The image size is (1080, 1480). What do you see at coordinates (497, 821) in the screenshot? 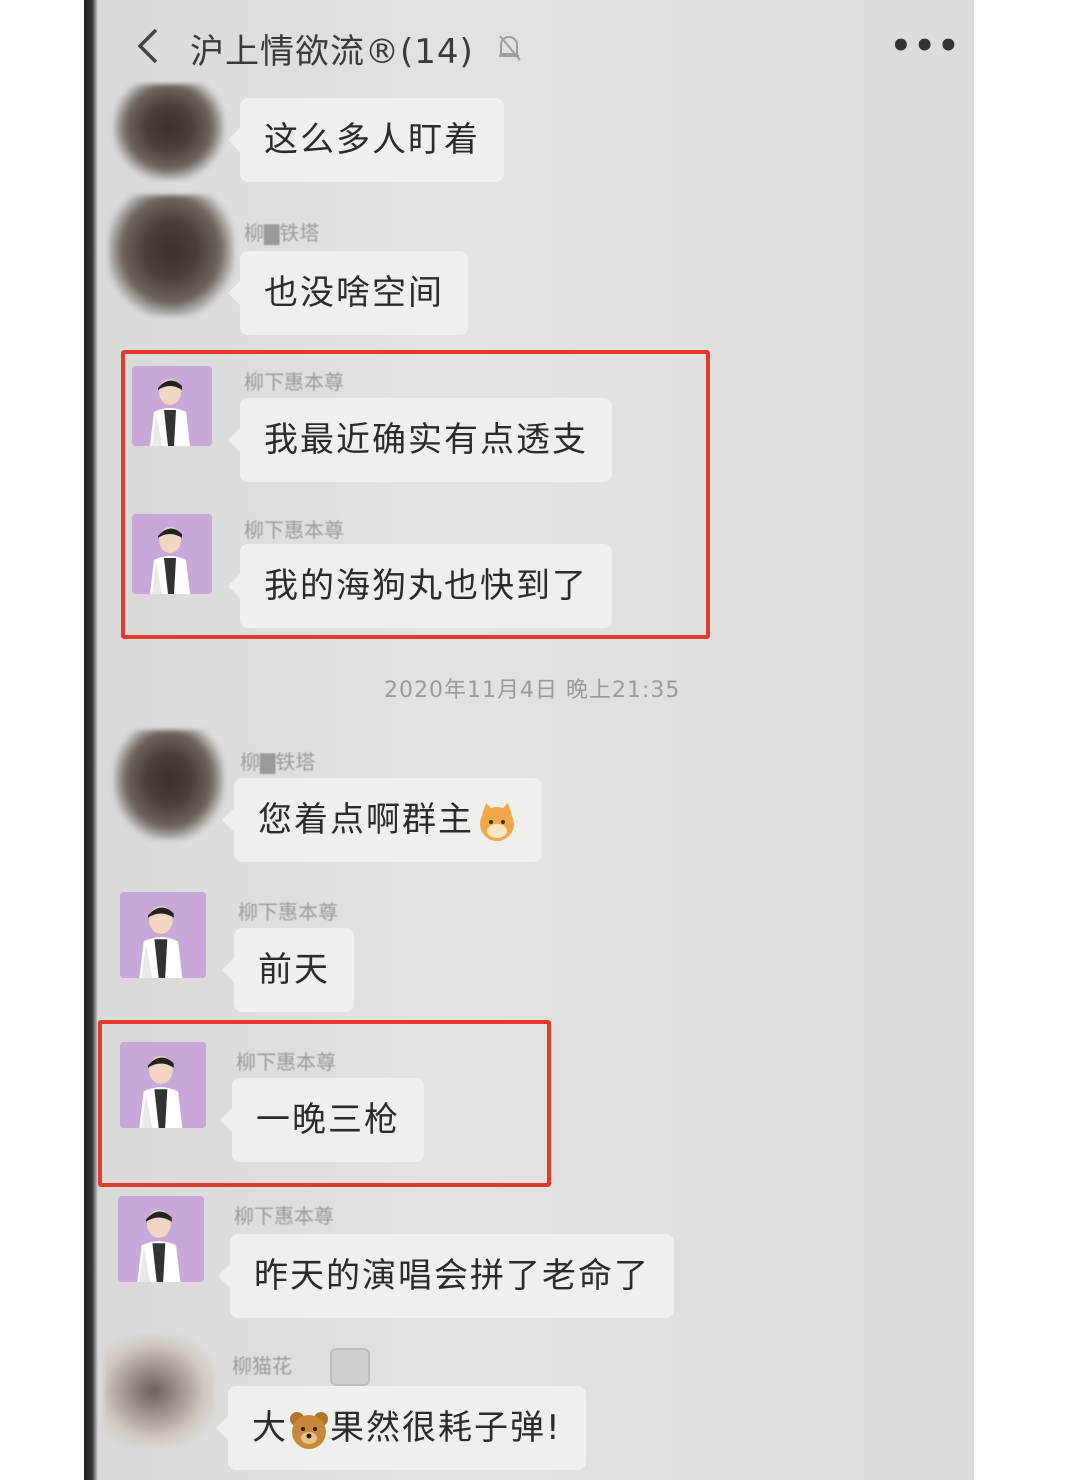
I see `cat-face-icon` at bounding box center [497, 821].